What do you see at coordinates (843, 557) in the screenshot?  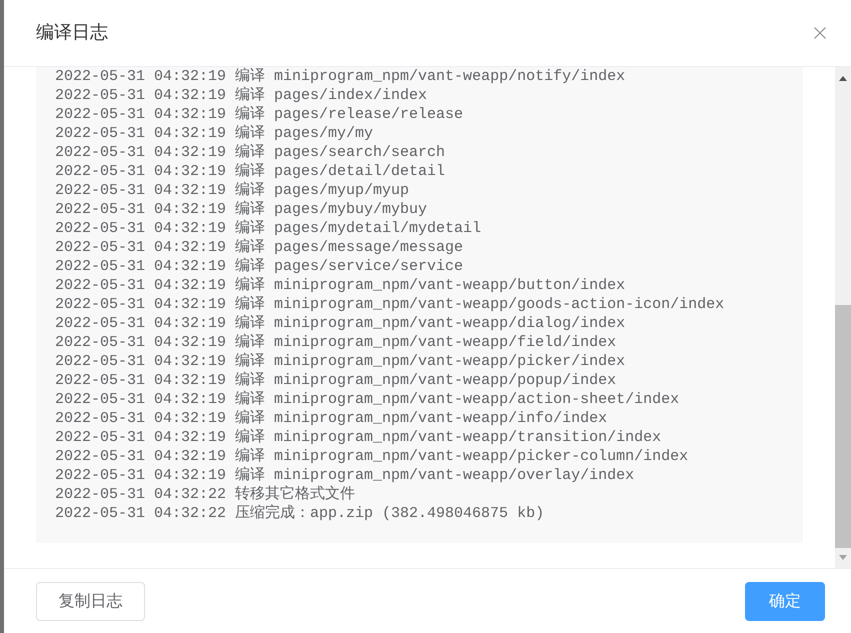 I see `down-arrow-icon` at bounding box center [843, 557].